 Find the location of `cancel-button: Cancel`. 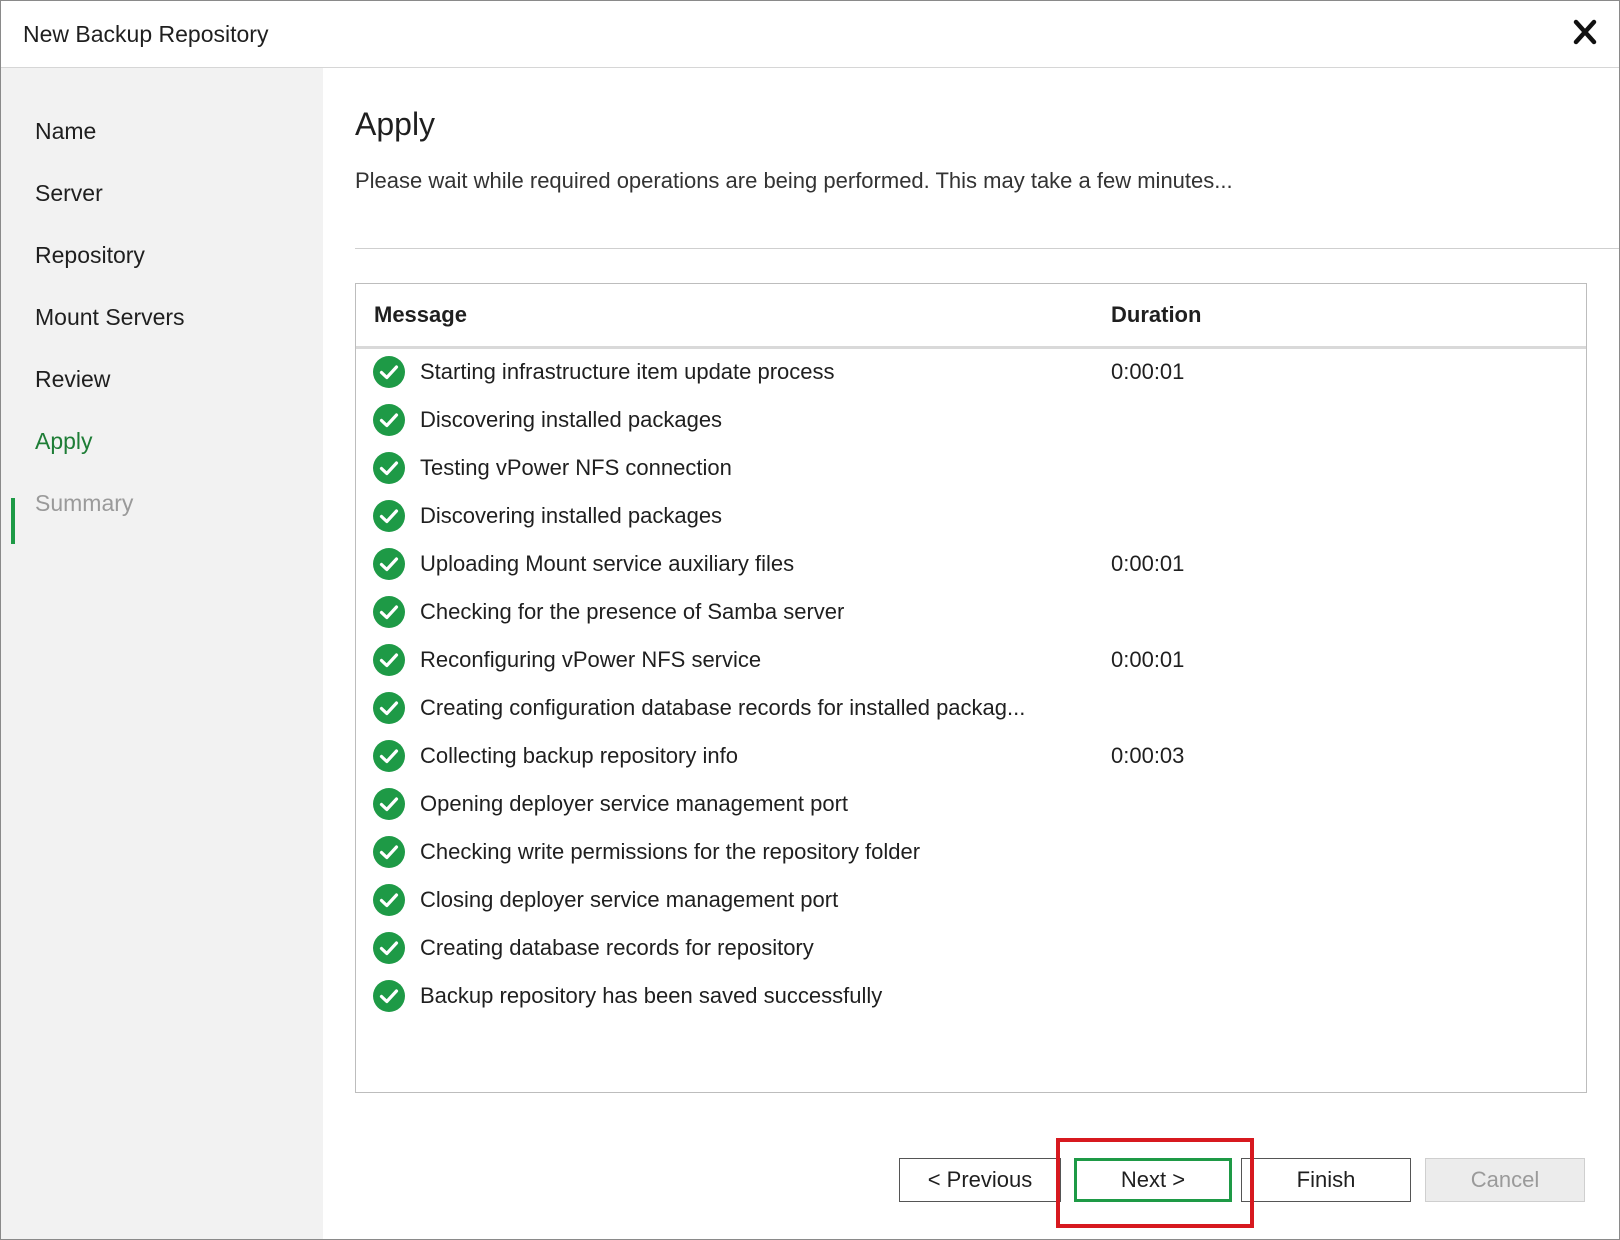

cancel-button: Cancel is located at coordinates (1505, 1180).